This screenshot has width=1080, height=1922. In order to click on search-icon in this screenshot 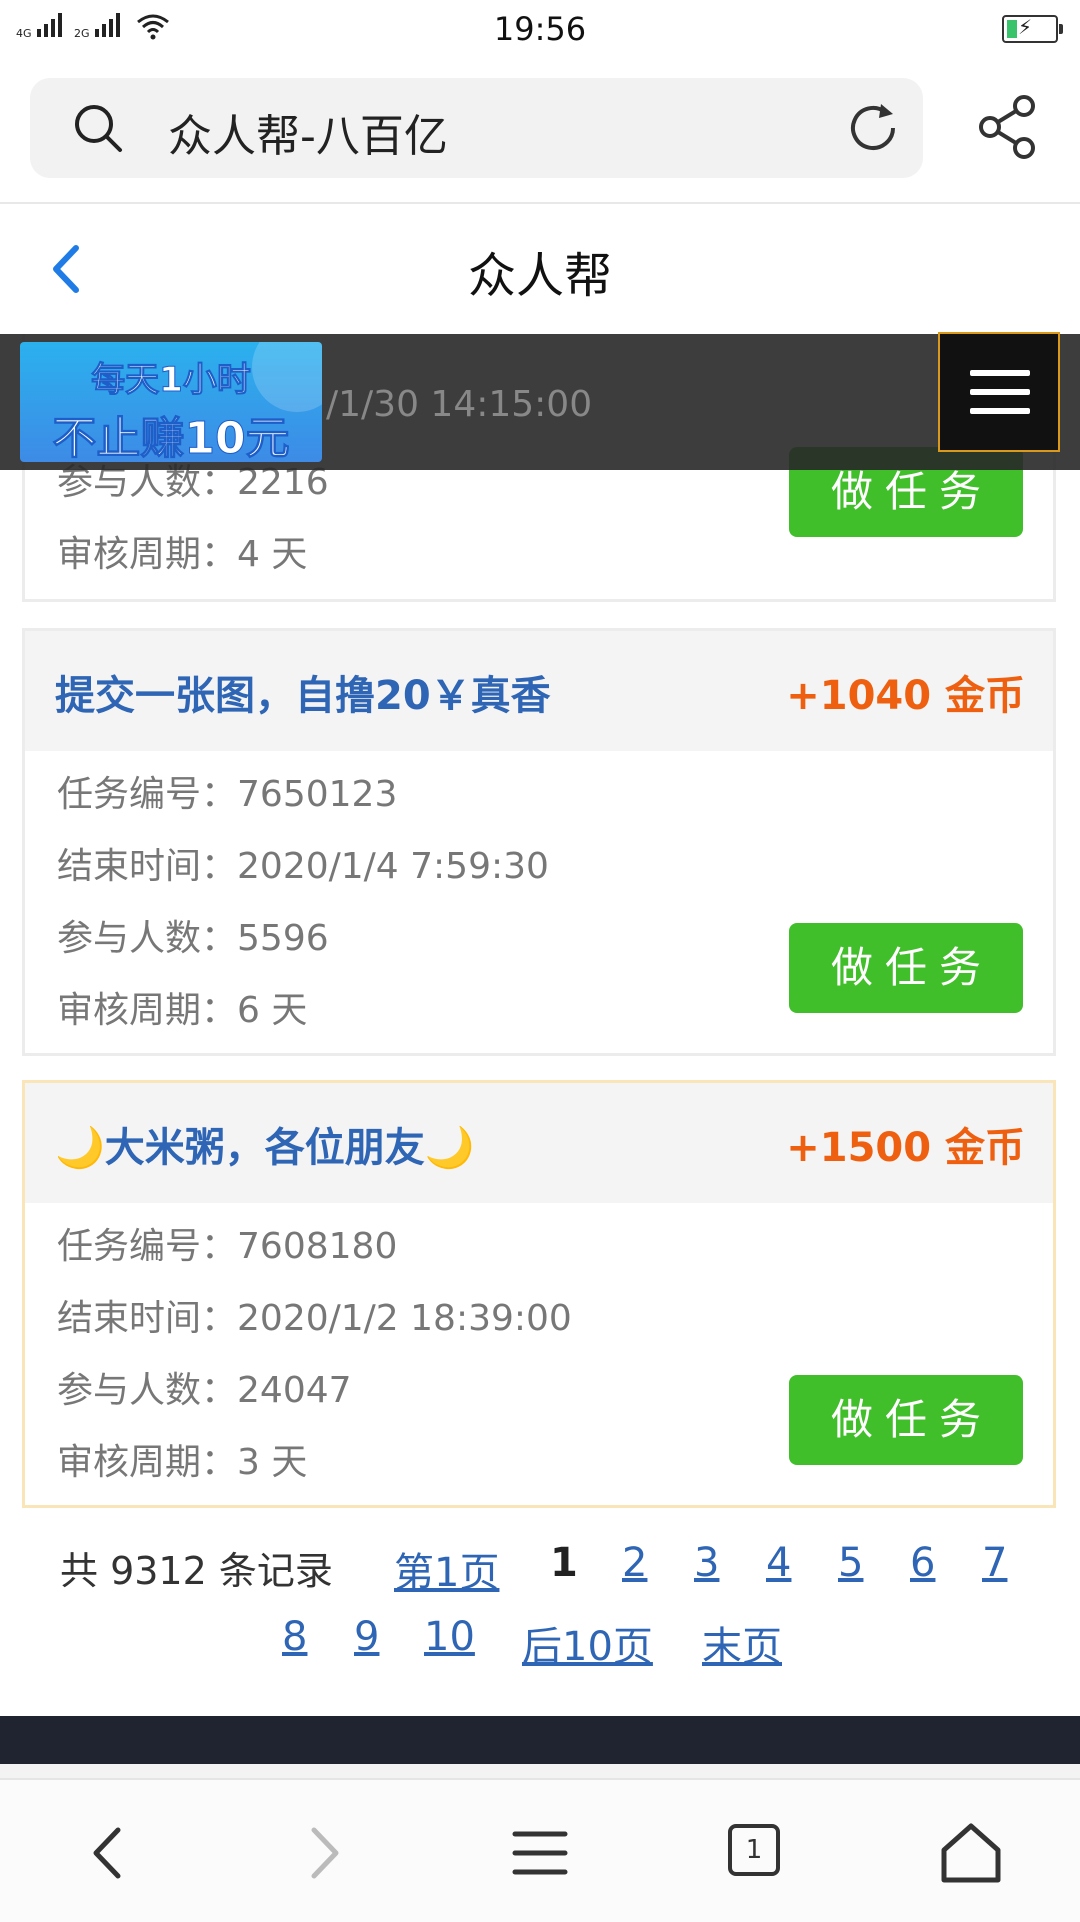, I will do `click(98, 128)`.